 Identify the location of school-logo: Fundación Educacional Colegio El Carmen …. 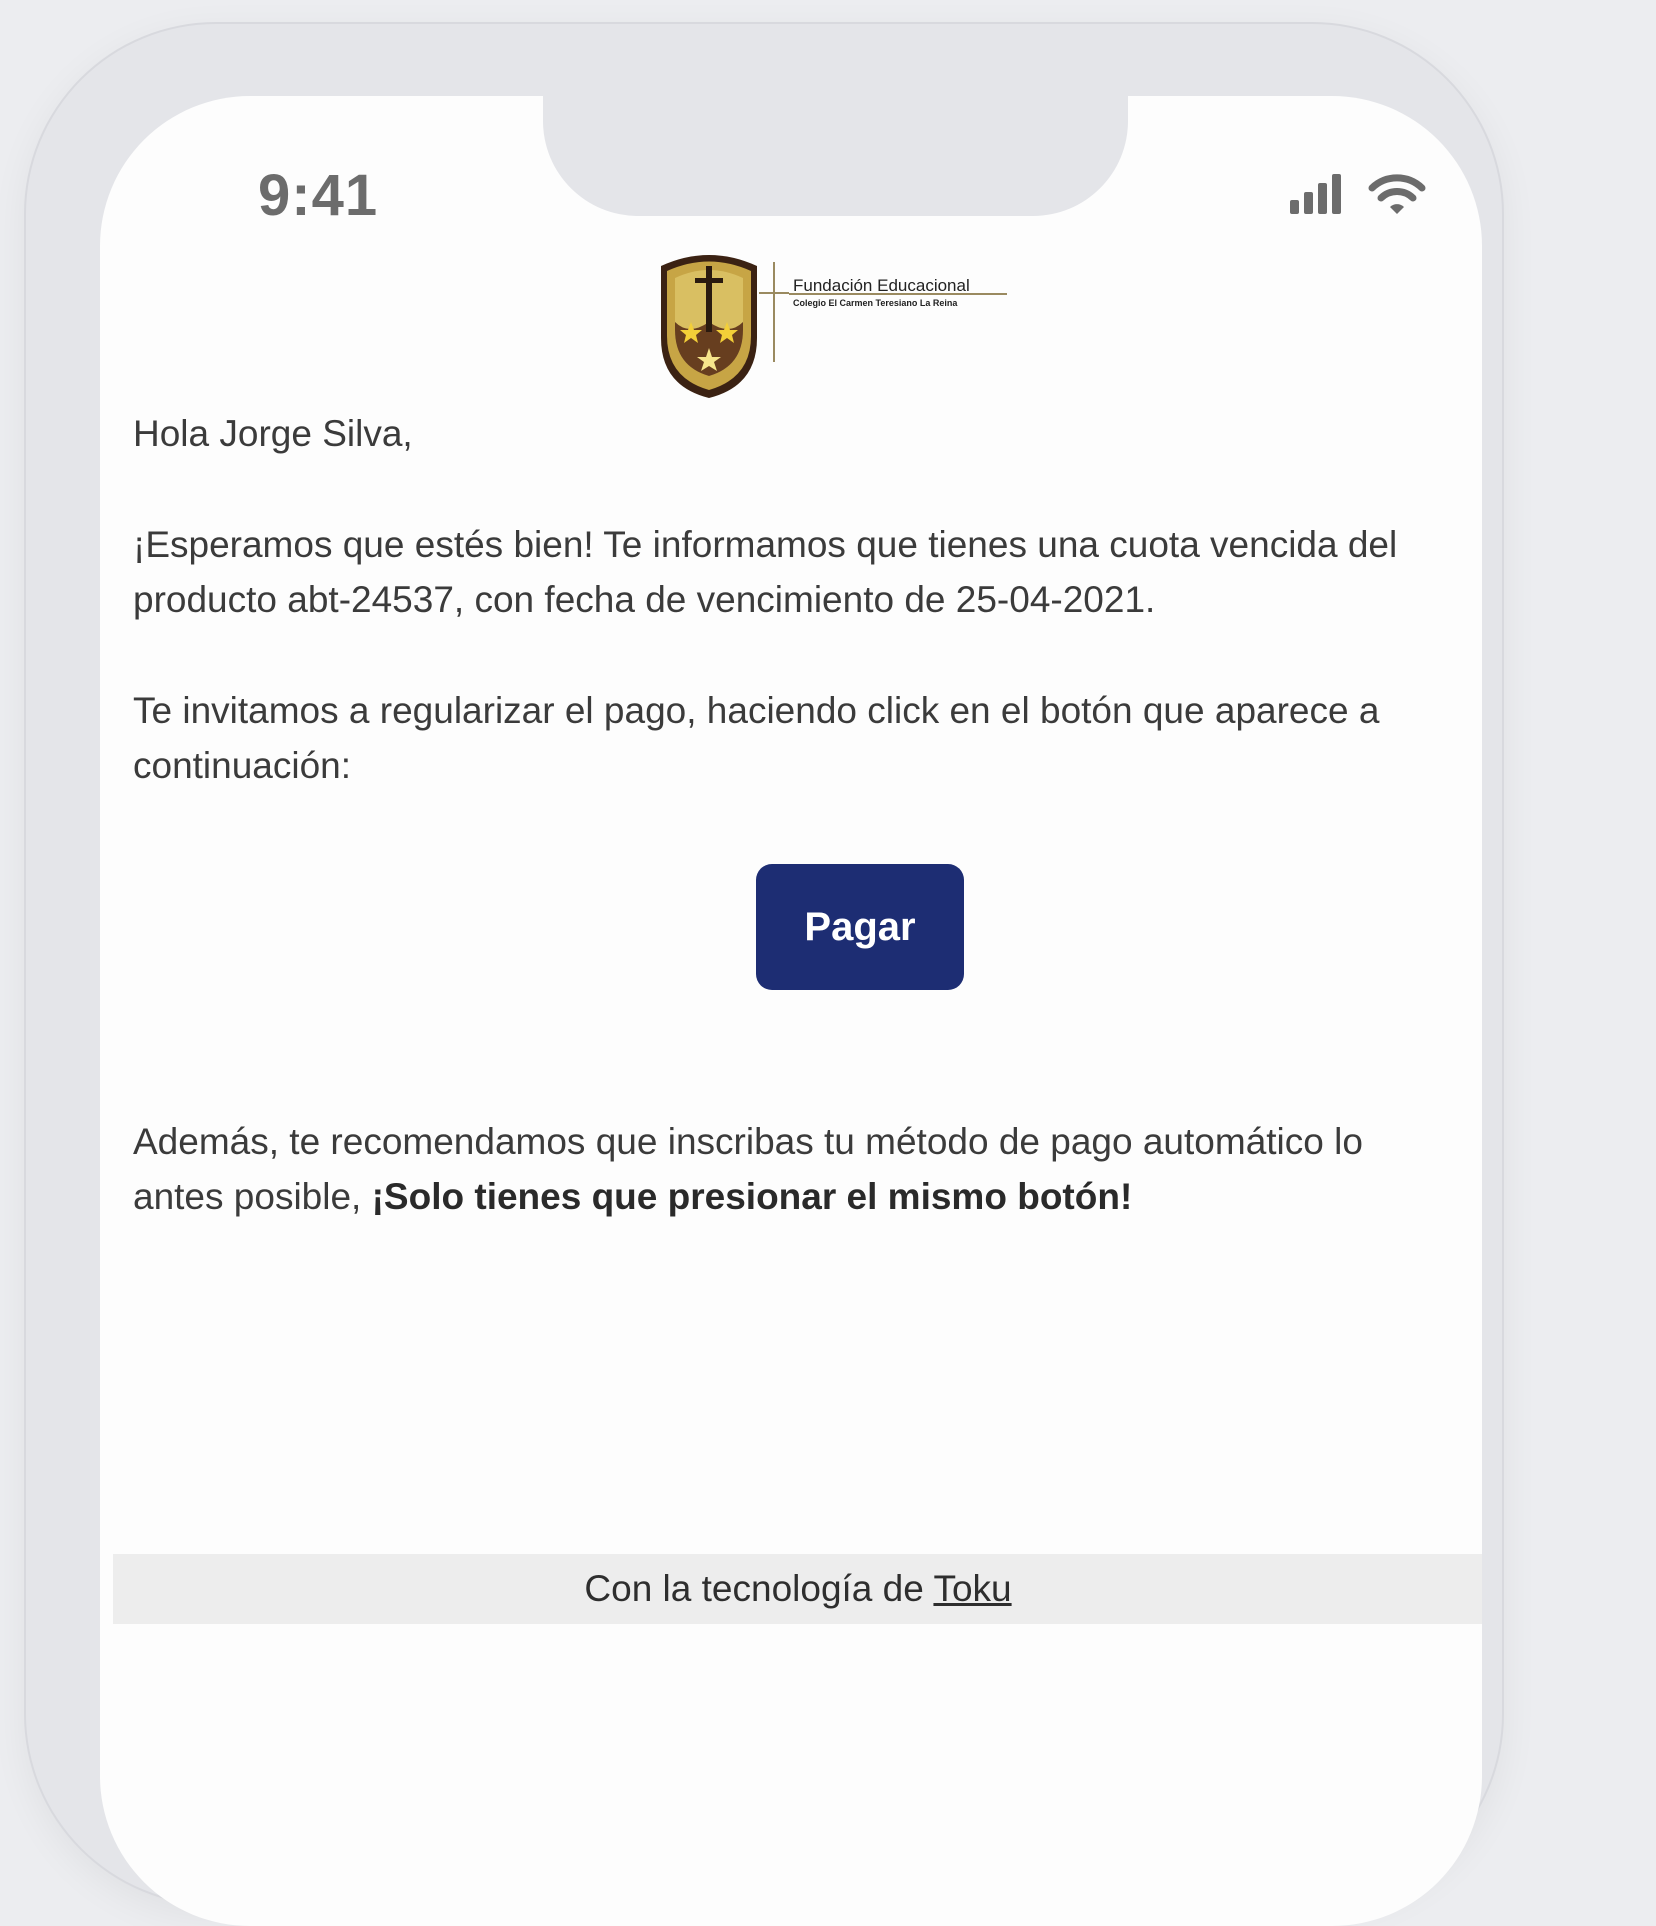
(823, 316).